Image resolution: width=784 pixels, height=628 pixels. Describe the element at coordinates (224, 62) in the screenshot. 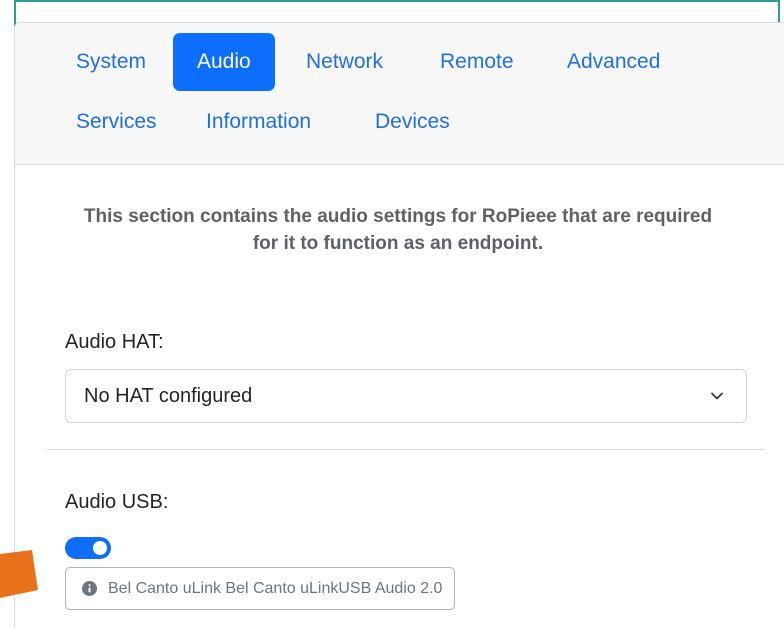

I see `tab-audio: Audio` at that location.